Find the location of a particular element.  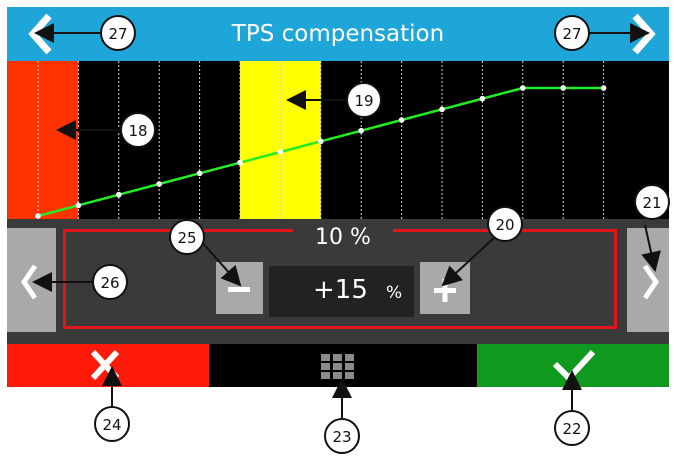

callout-22-text: 22 is located at coordinates (571, 429).